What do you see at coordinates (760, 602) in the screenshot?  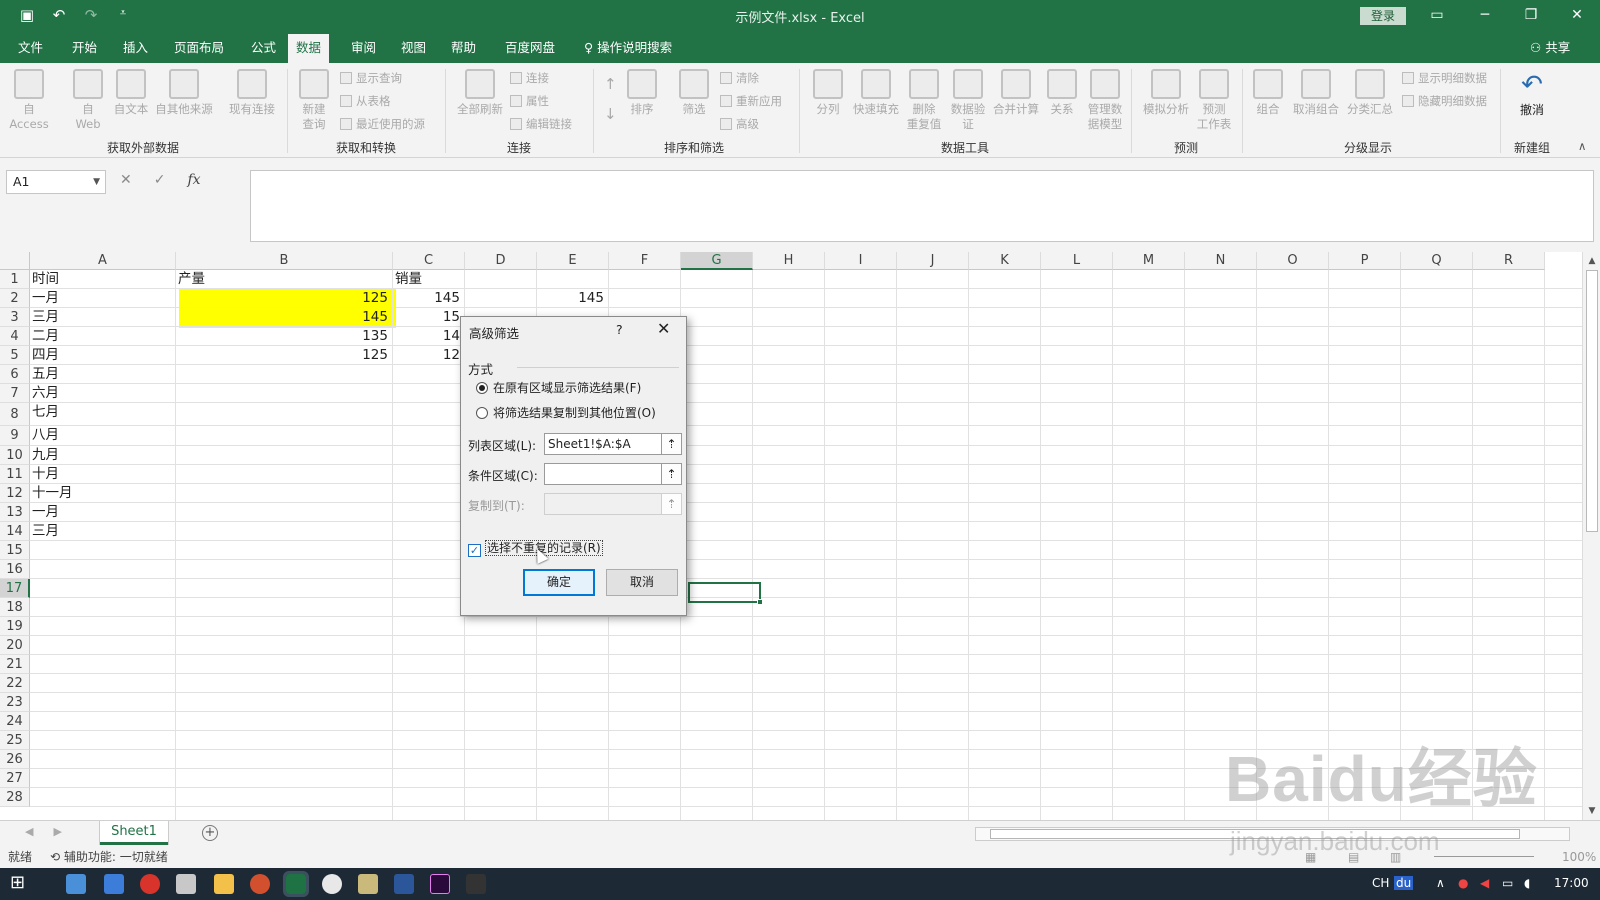 I see `fill-handle` at bounding box center [760, 602].